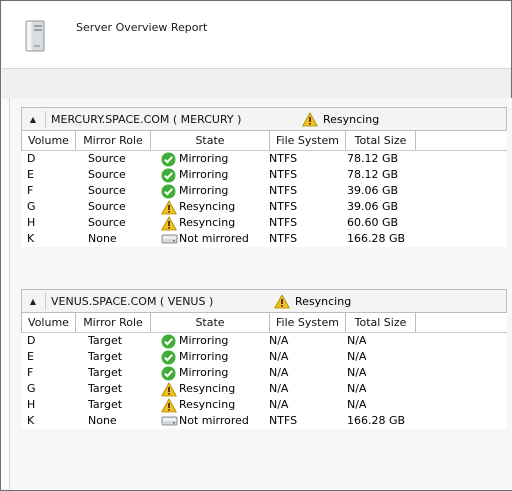  Describe the element at coordinates (142, 27) in the screenshot. I see `report-title: Server Overview Report` at that location.